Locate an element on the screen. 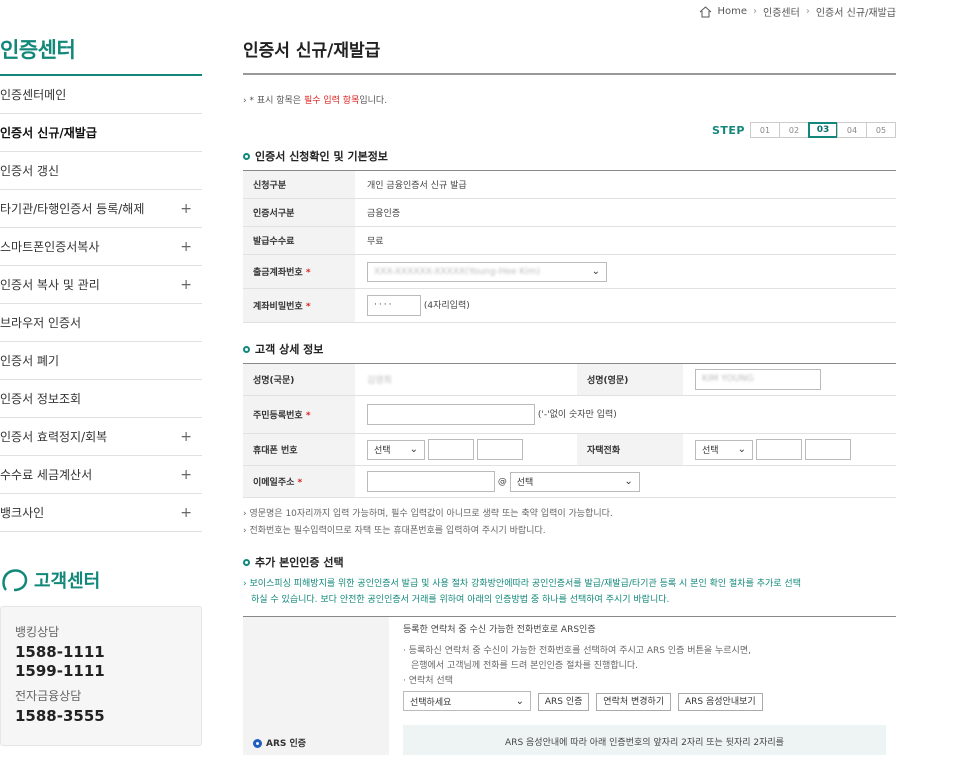  banking-number-1: 1588-1111 is located at coordinates (60, 652).